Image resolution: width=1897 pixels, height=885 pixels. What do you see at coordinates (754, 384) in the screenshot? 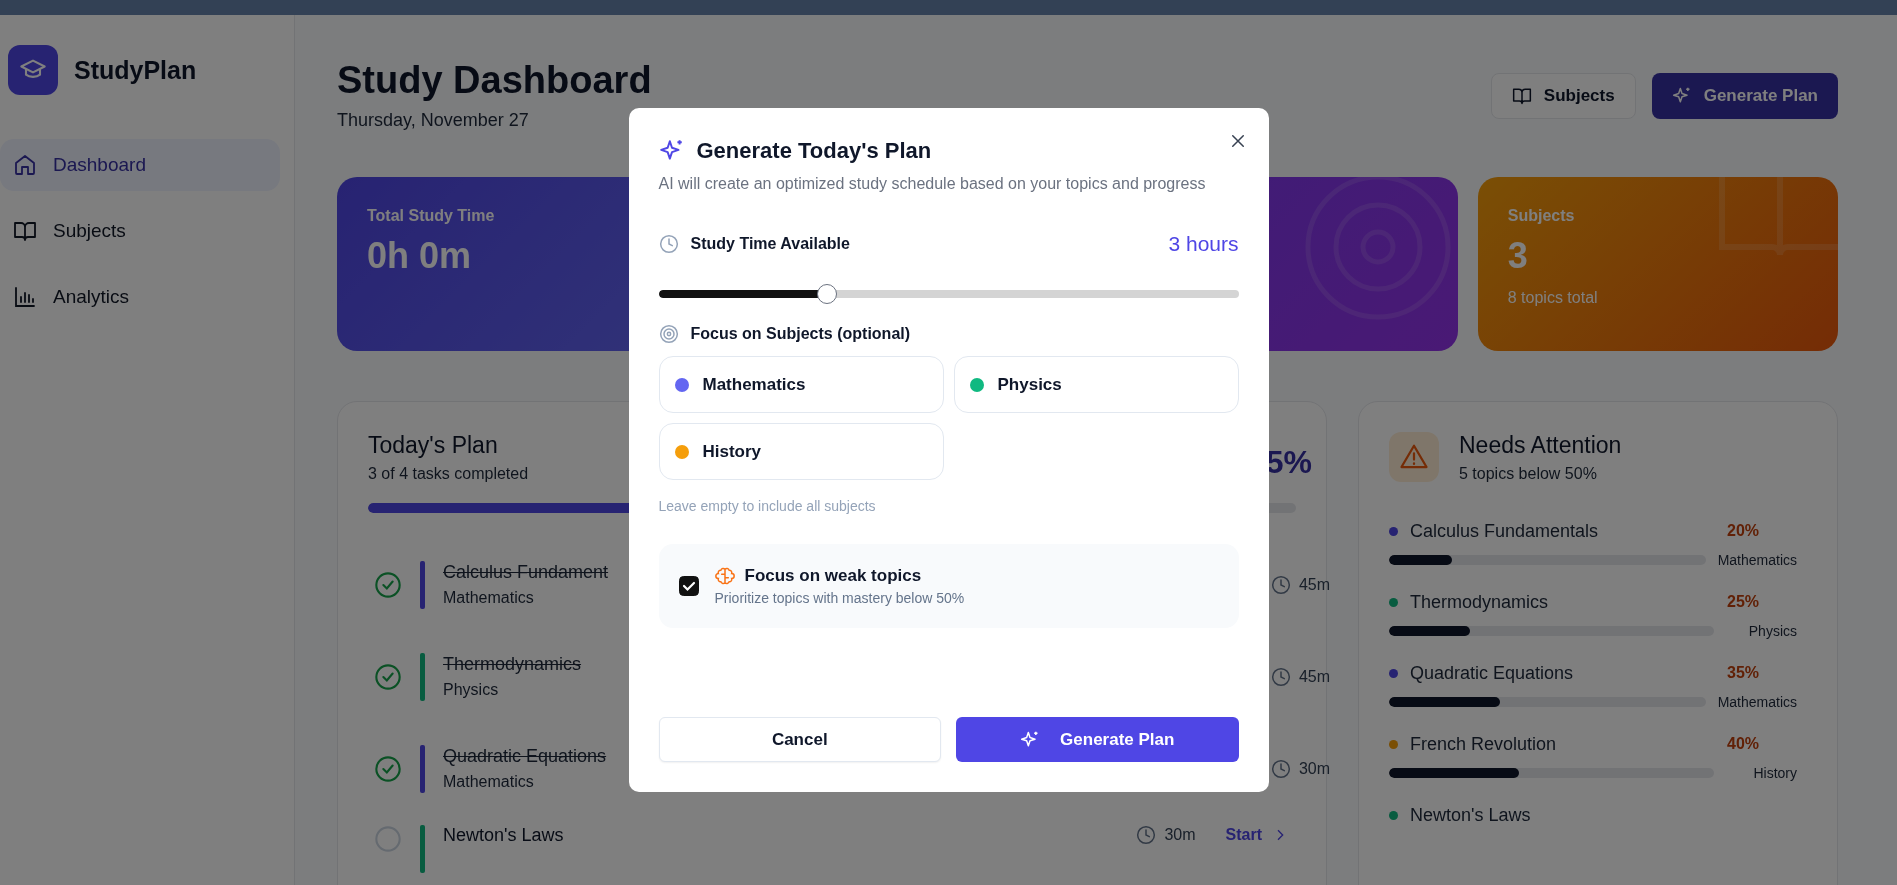
I see `subject-name: Mathematics` at bounding box center [754, 384].